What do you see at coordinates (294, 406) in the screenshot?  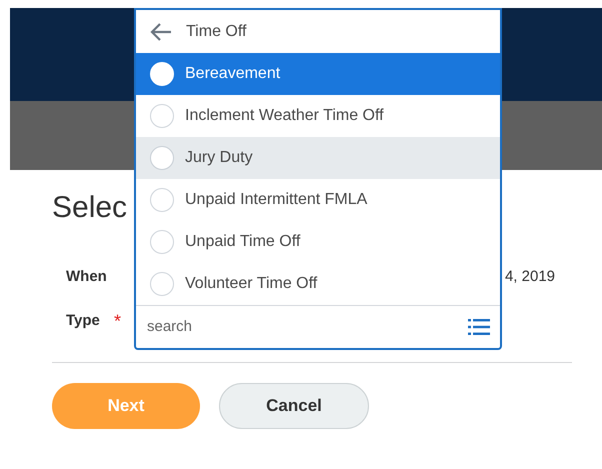 I see `cancel-button: Cancel` at bounding box center [294, 406].